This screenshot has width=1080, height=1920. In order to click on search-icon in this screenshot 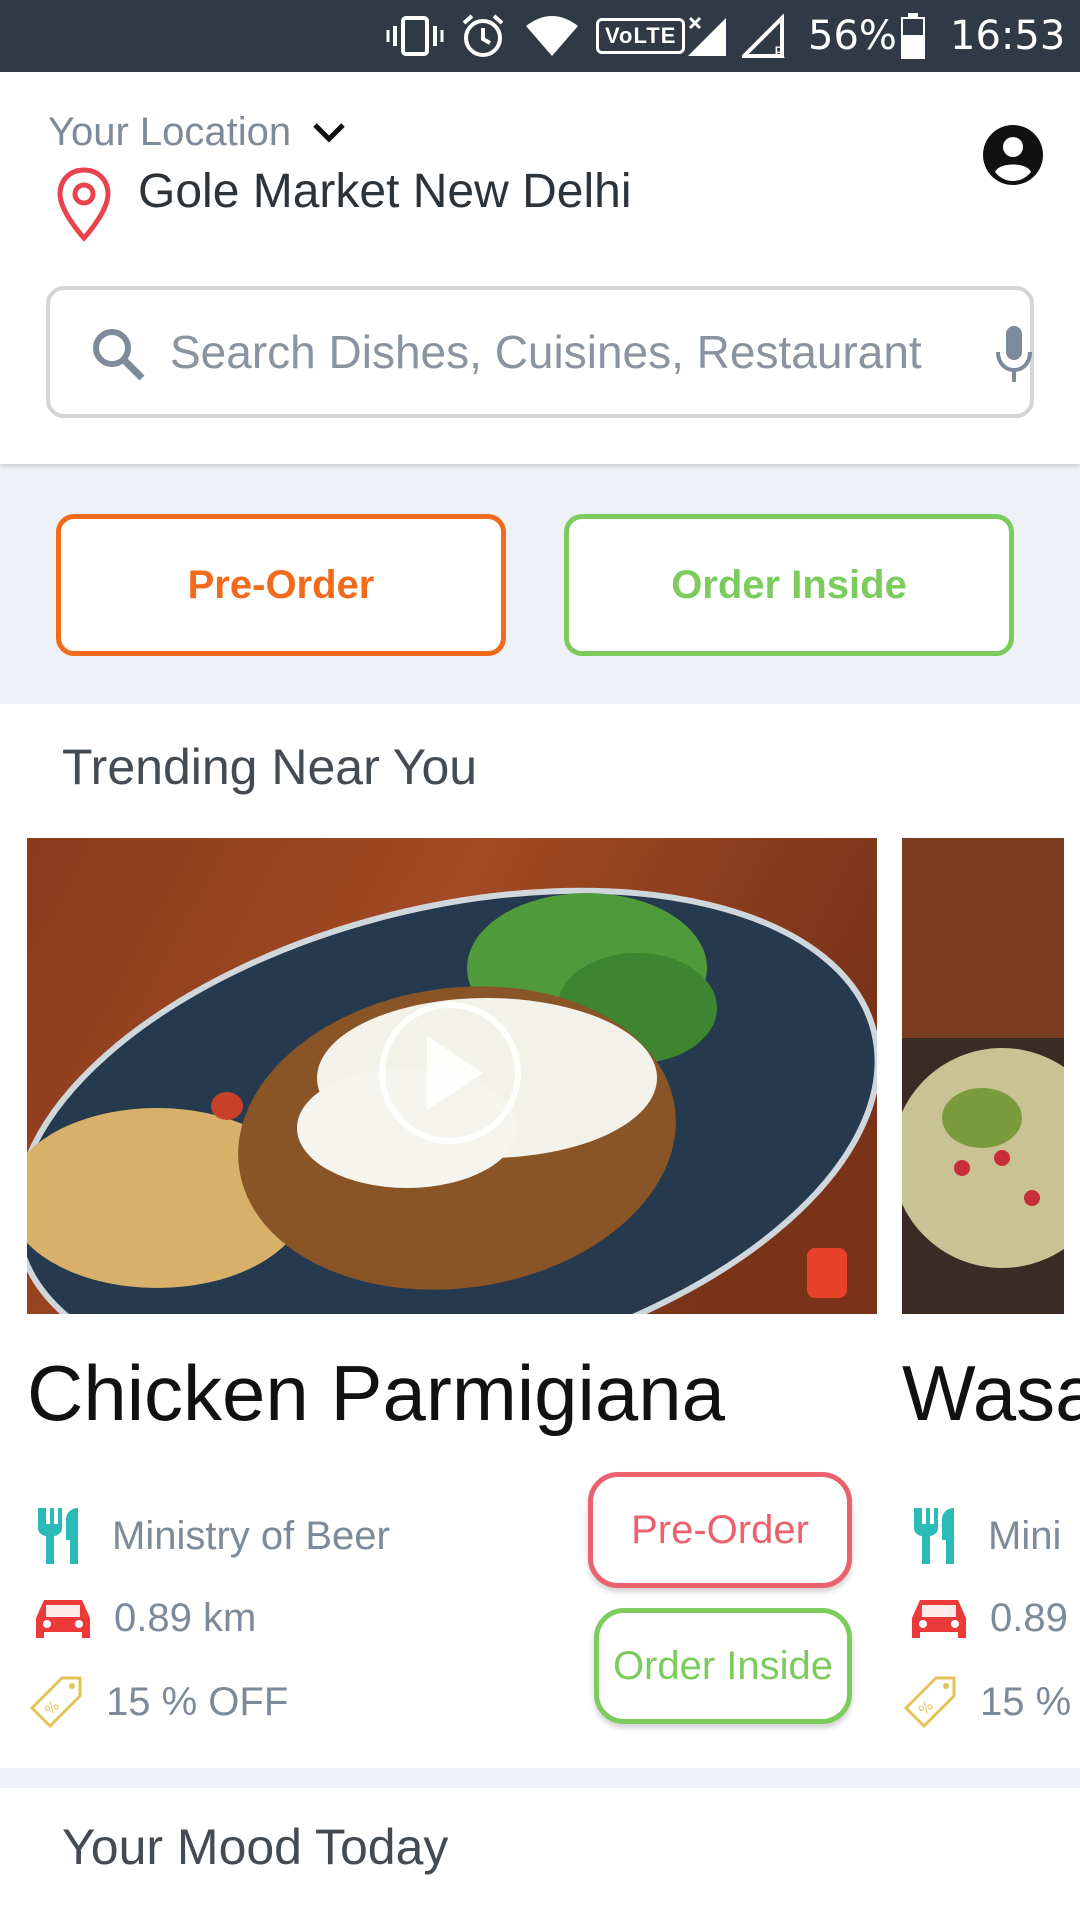, I will do `click(118, 356)`.